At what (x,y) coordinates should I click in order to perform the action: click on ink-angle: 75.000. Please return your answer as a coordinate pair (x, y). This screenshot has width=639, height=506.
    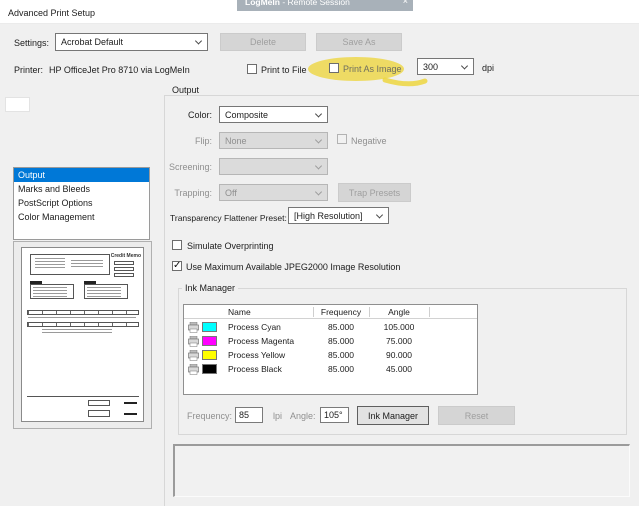
    Looking at the image, I should click on (399, 341).